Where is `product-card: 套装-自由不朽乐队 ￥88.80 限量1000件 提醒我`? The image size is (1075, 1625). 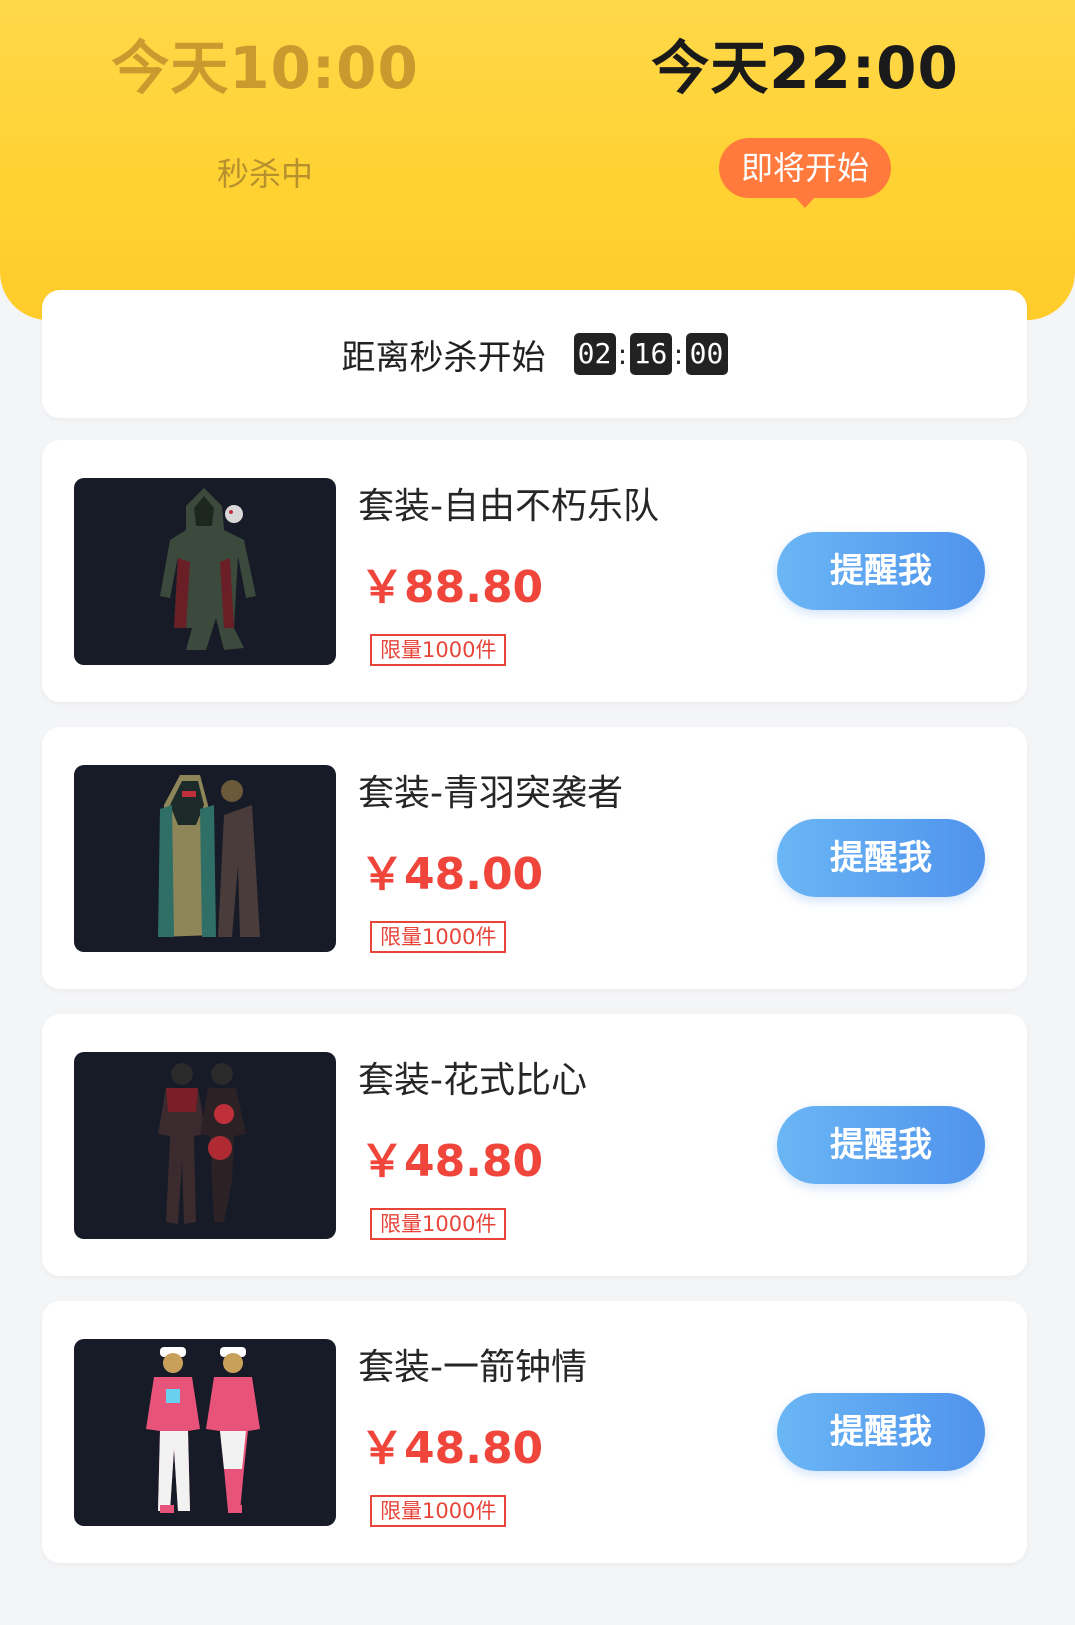
product-card: 套装-自由不朽乐队 ￥88.80 限量1000件 提醒我 is located at coordinates (534, 571).